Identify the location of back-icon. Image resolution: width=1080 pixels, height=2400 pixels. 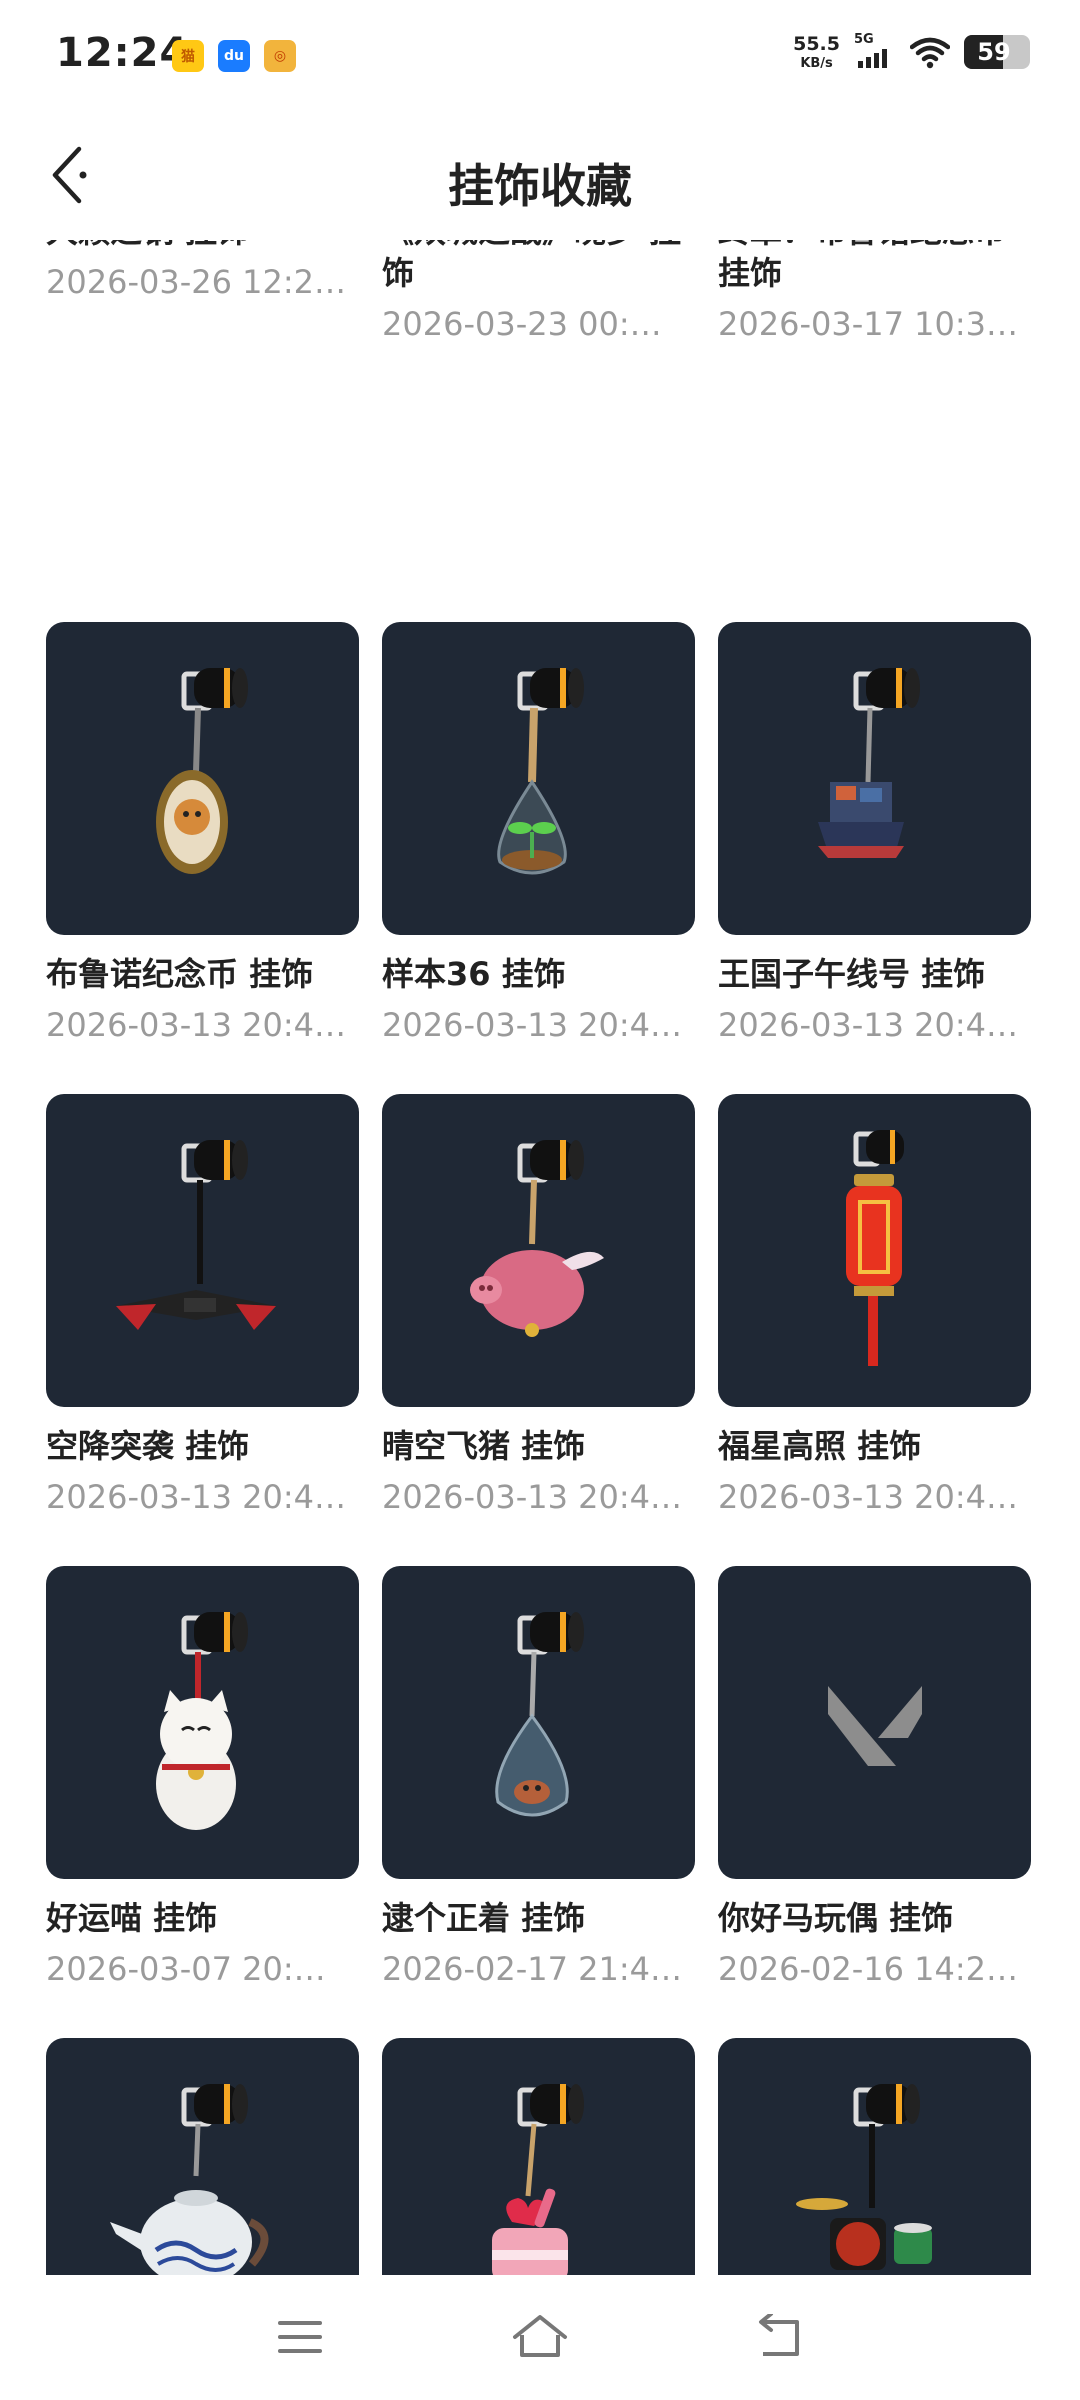
(779, 2335).